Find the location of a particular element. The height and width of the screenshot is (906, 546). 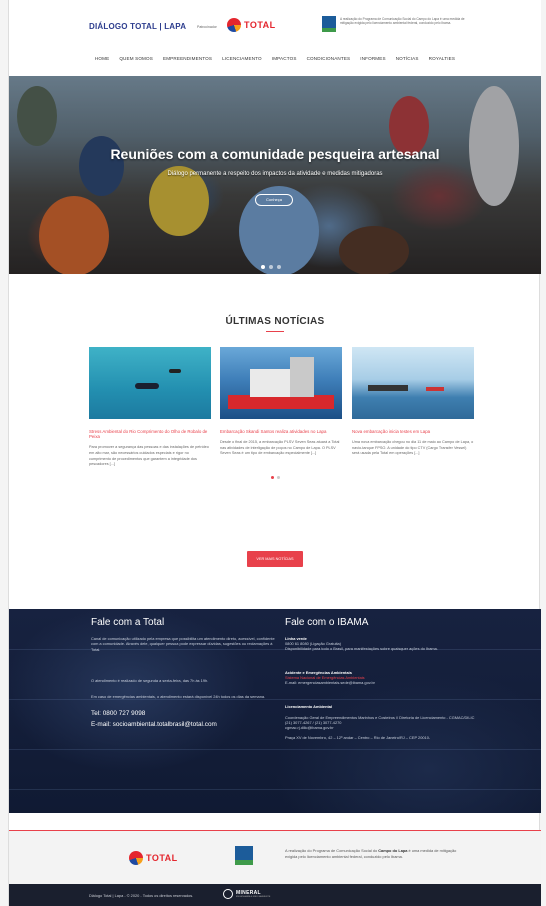

licenciamento-label: Licenciamento Ambiental is located at coordinates (308, 706).